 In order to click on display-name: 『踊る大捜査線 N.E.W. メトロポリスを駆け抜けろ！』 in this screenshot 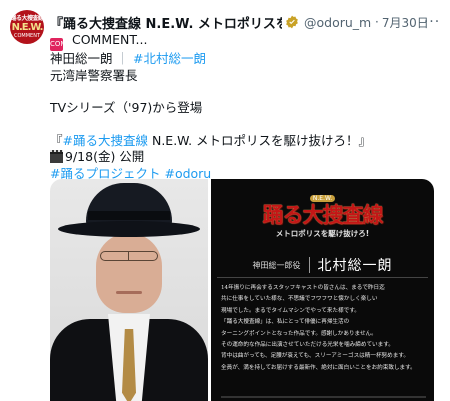, I will do `click(166, 22)`.